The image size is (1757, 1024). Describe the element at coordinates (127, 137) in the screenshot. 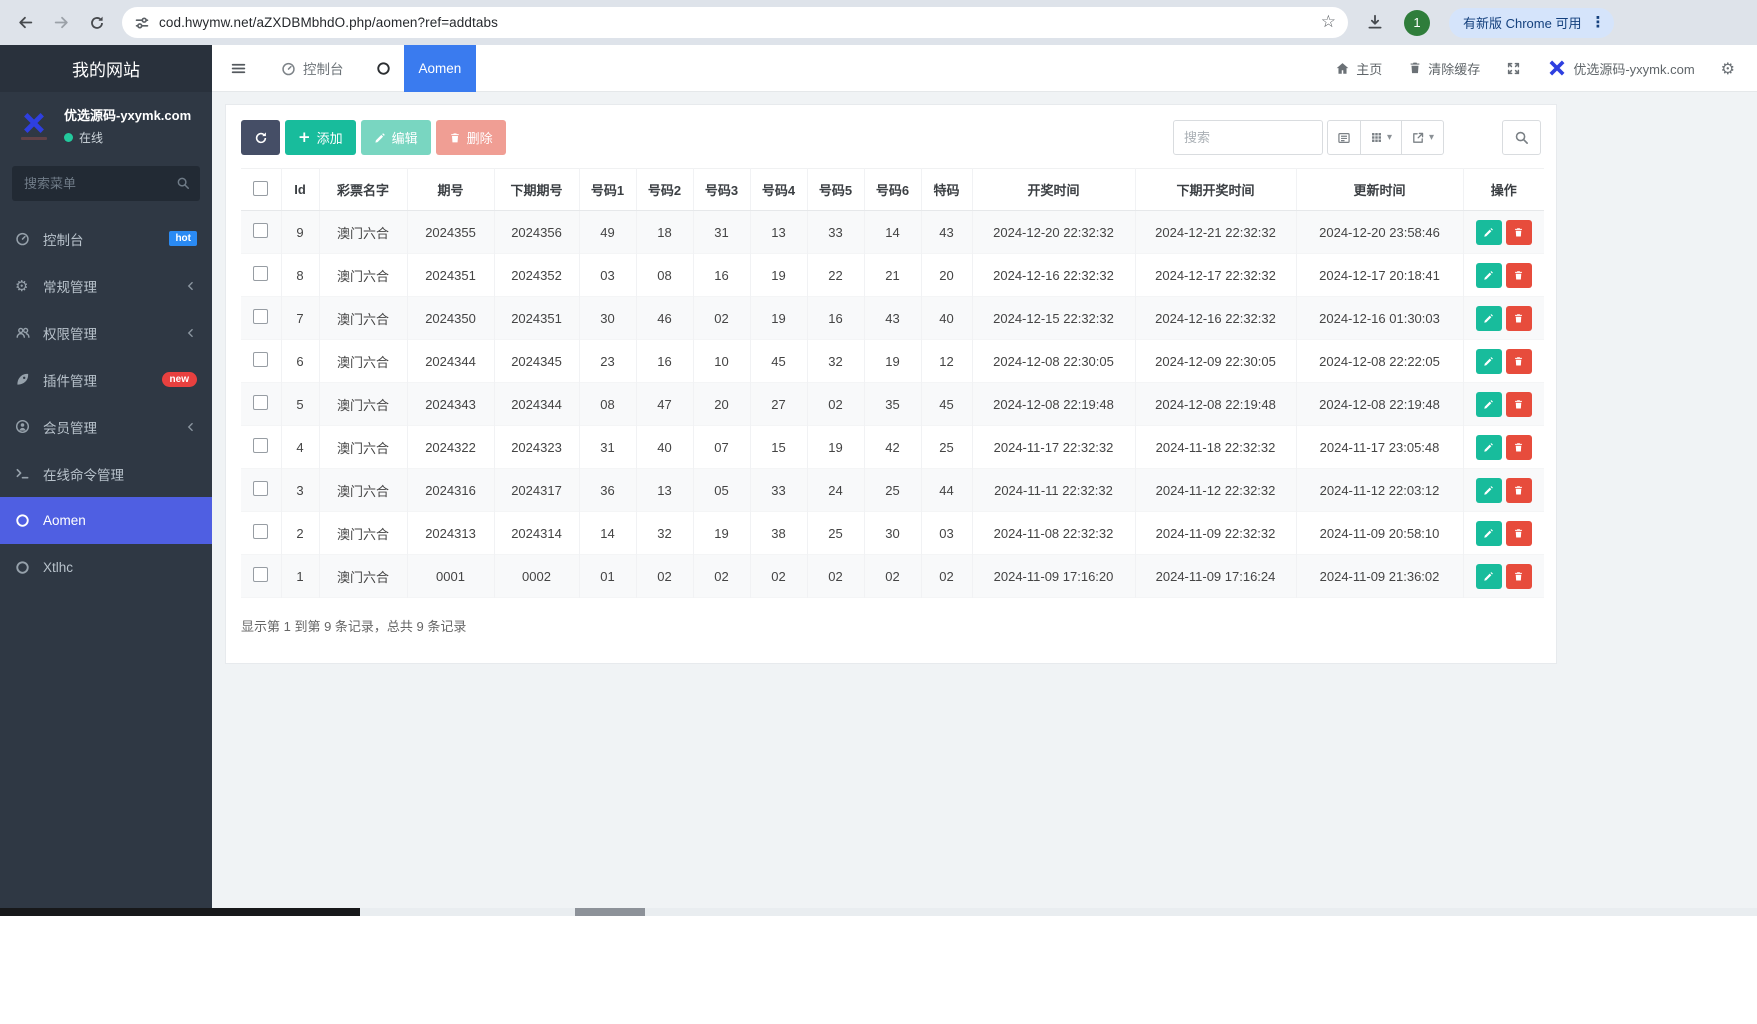

I see `sidebar-status: 在线` at that location.